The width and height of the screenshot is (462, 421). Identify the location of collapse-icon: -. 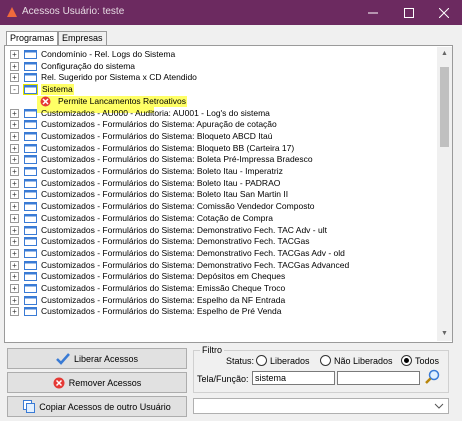
(14, 90).